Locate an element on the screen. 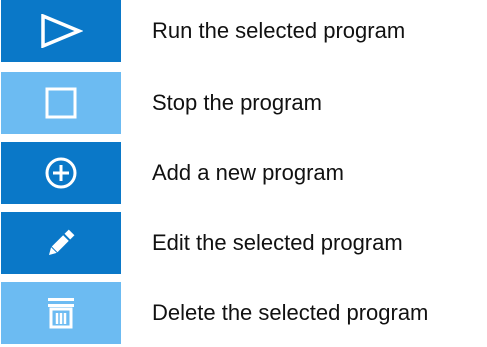  stop-icon is located at coordinates (61, 103).